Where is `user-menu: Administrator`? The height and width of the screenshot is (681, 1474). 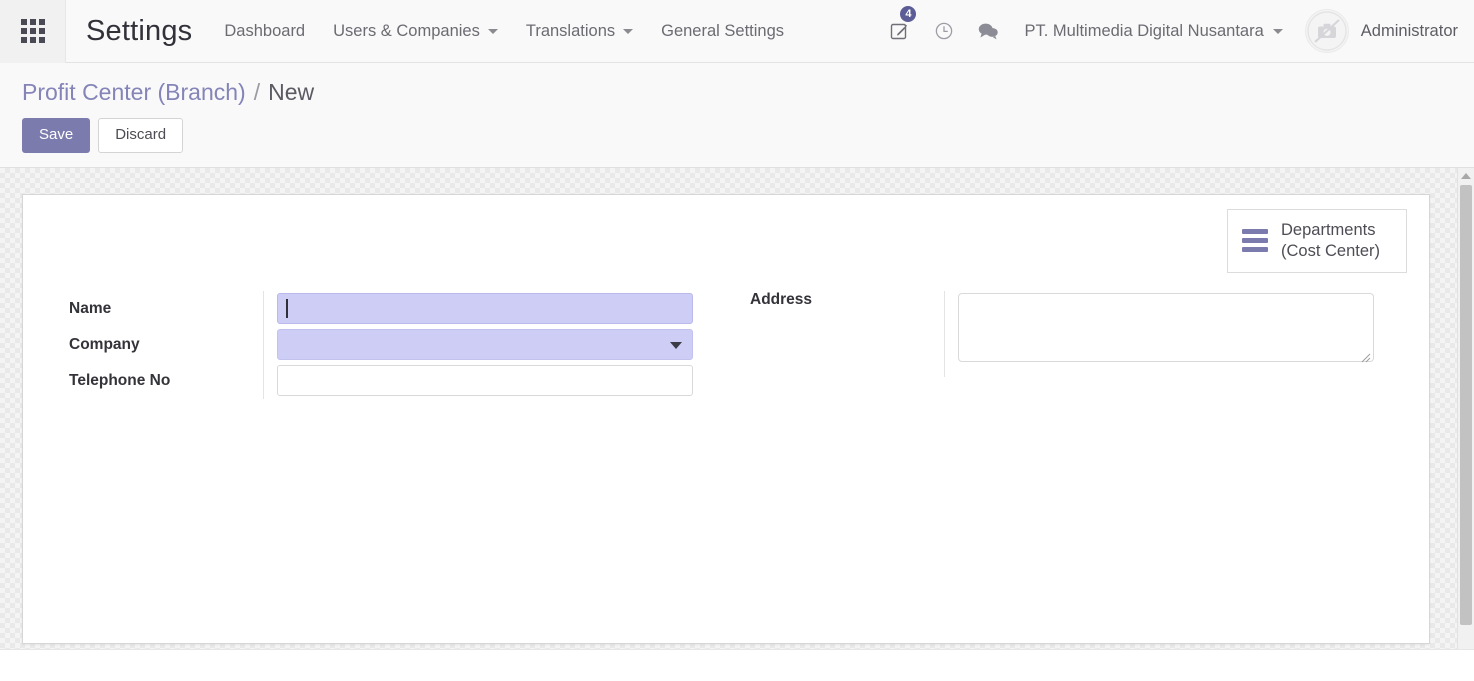
user-menu: Administrator is located at coordinates (1385, 31).